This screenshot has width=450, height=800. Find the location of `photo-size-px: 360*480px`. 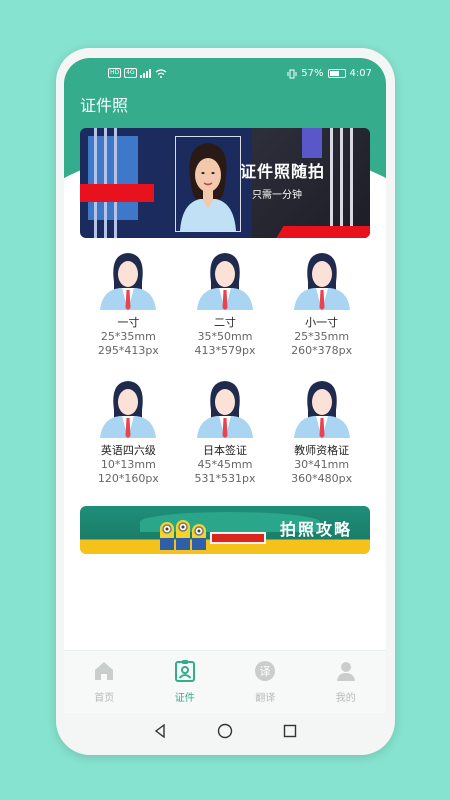

photo-size-px: 360*480px is located at coordinates (322, 478).